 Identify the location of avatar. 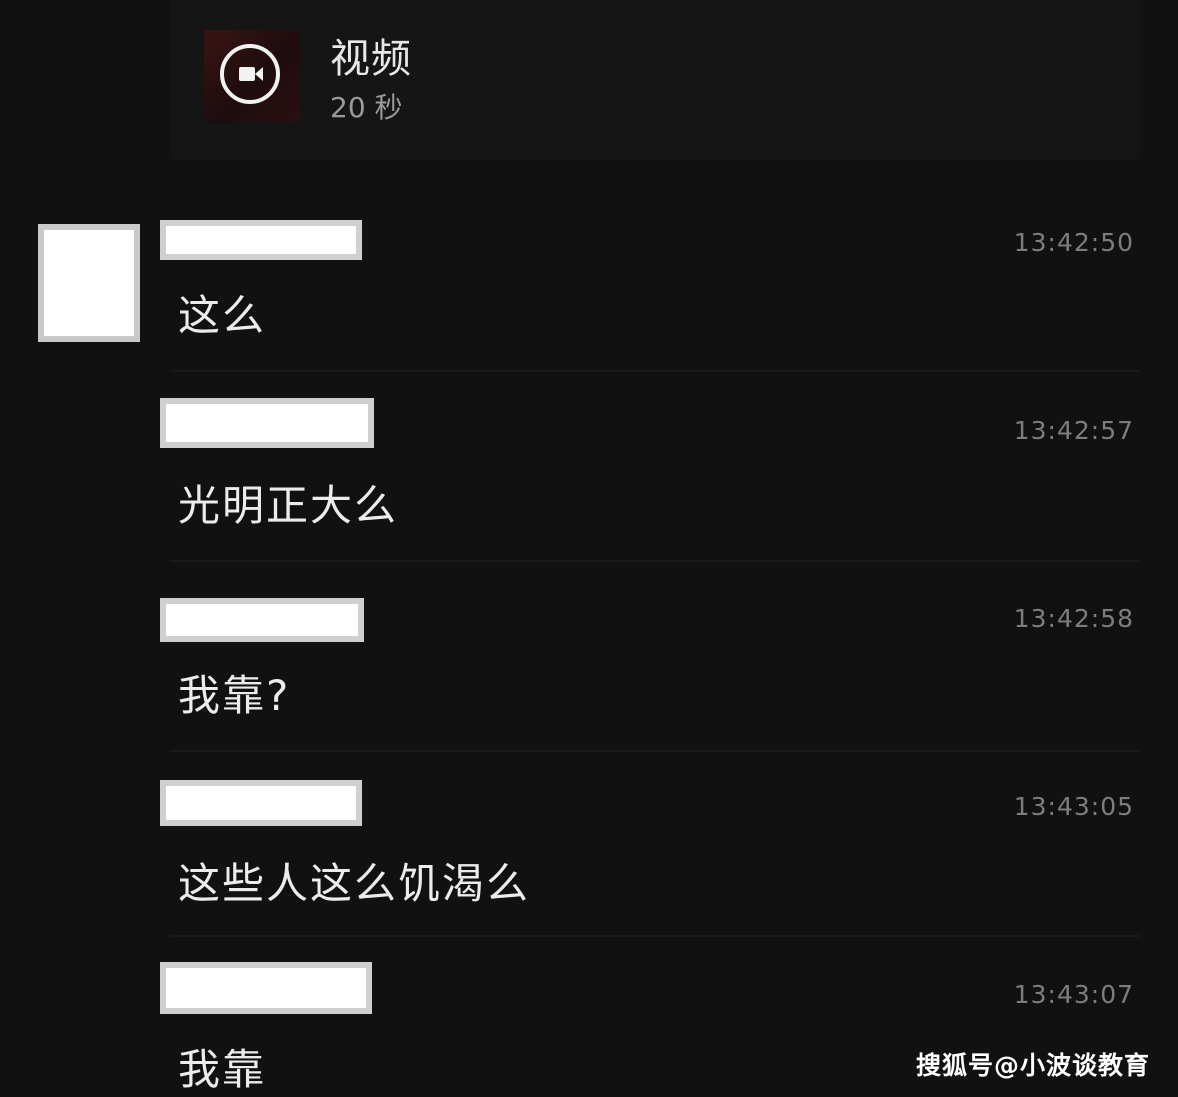
(89, 283).